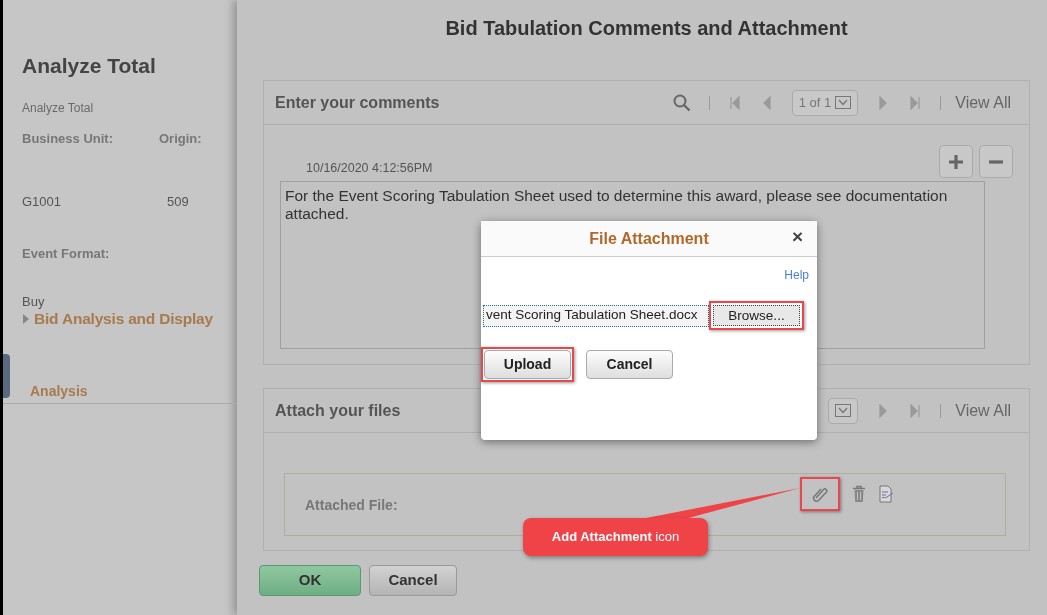 This screenshot has height=615, width=1047. What do you see at coordinates (649, 238) in the screenshot?
I see `dialog-title: File Attachment` at bounding box center [649, 238].